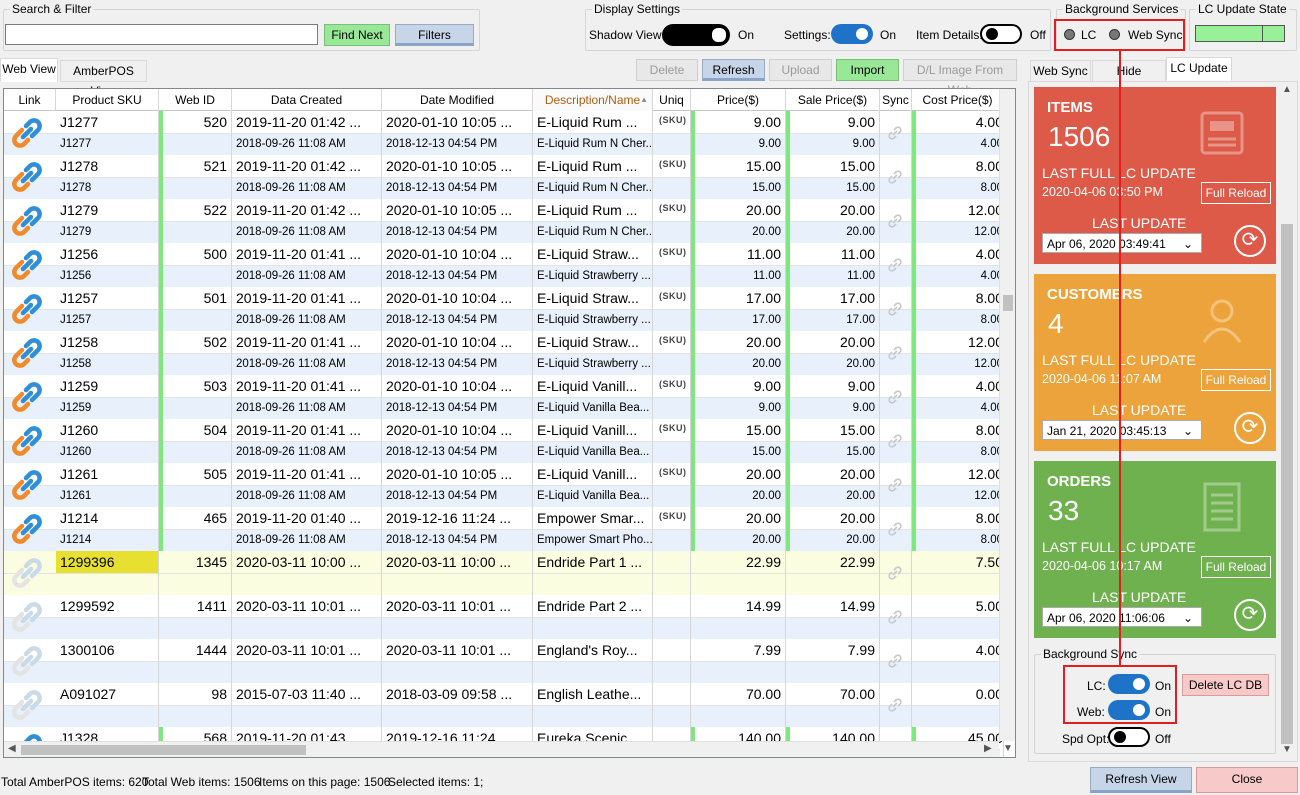 This screenshot has height=795, width=1300. I want to click on cell-sku: J1256, so click(107, 254).